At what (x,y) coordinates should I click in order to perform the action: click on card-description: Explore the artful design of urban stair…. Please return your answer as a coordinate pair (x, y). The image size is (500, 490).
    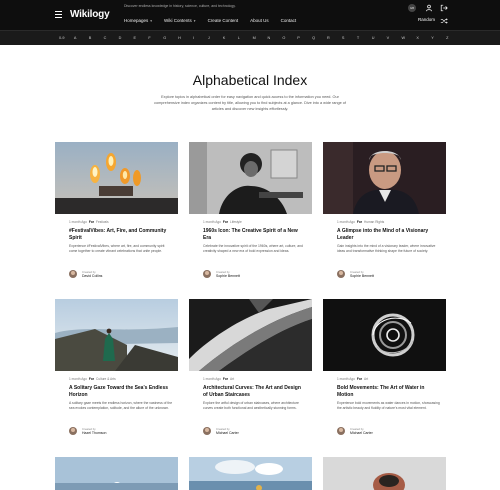
    Looking at the image, I should click on (251, 406).